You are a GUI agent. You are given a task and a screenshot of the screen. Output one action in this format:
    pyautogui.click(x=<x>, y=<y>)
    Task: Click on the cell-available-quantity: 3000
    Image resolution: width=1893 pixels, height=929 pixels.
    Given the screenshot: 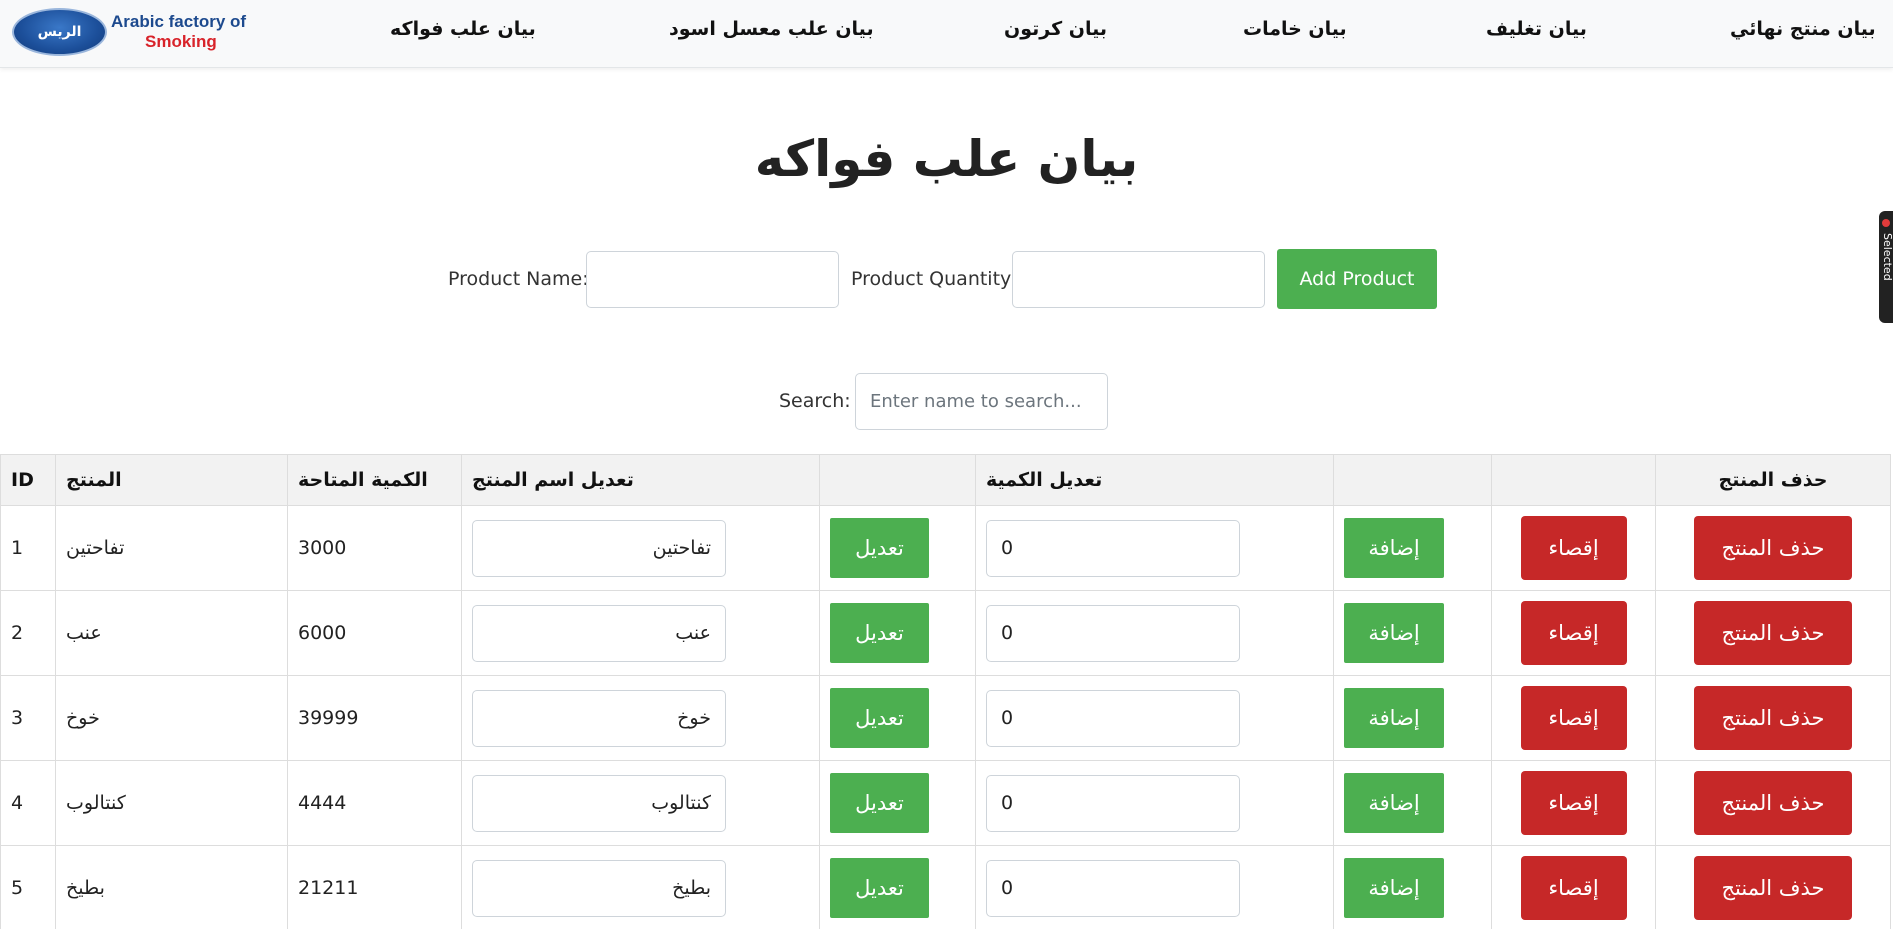 What is the action you would take?
    pyautogui.click(x=374, y=548)
    